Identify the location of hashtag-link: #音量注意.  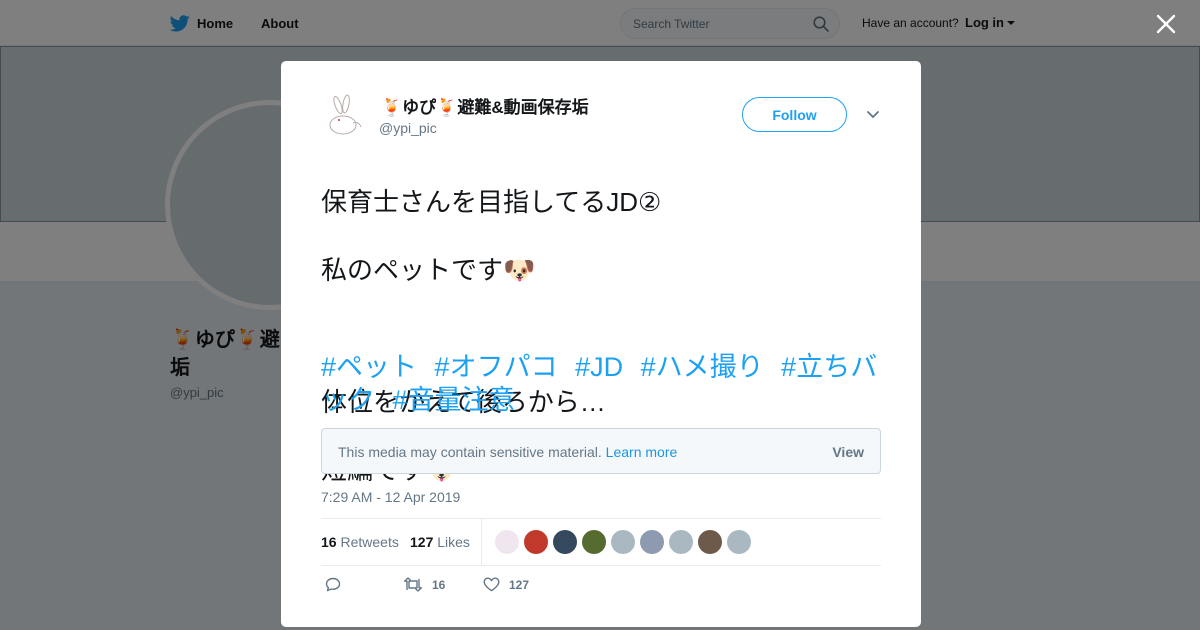
(454, 400).